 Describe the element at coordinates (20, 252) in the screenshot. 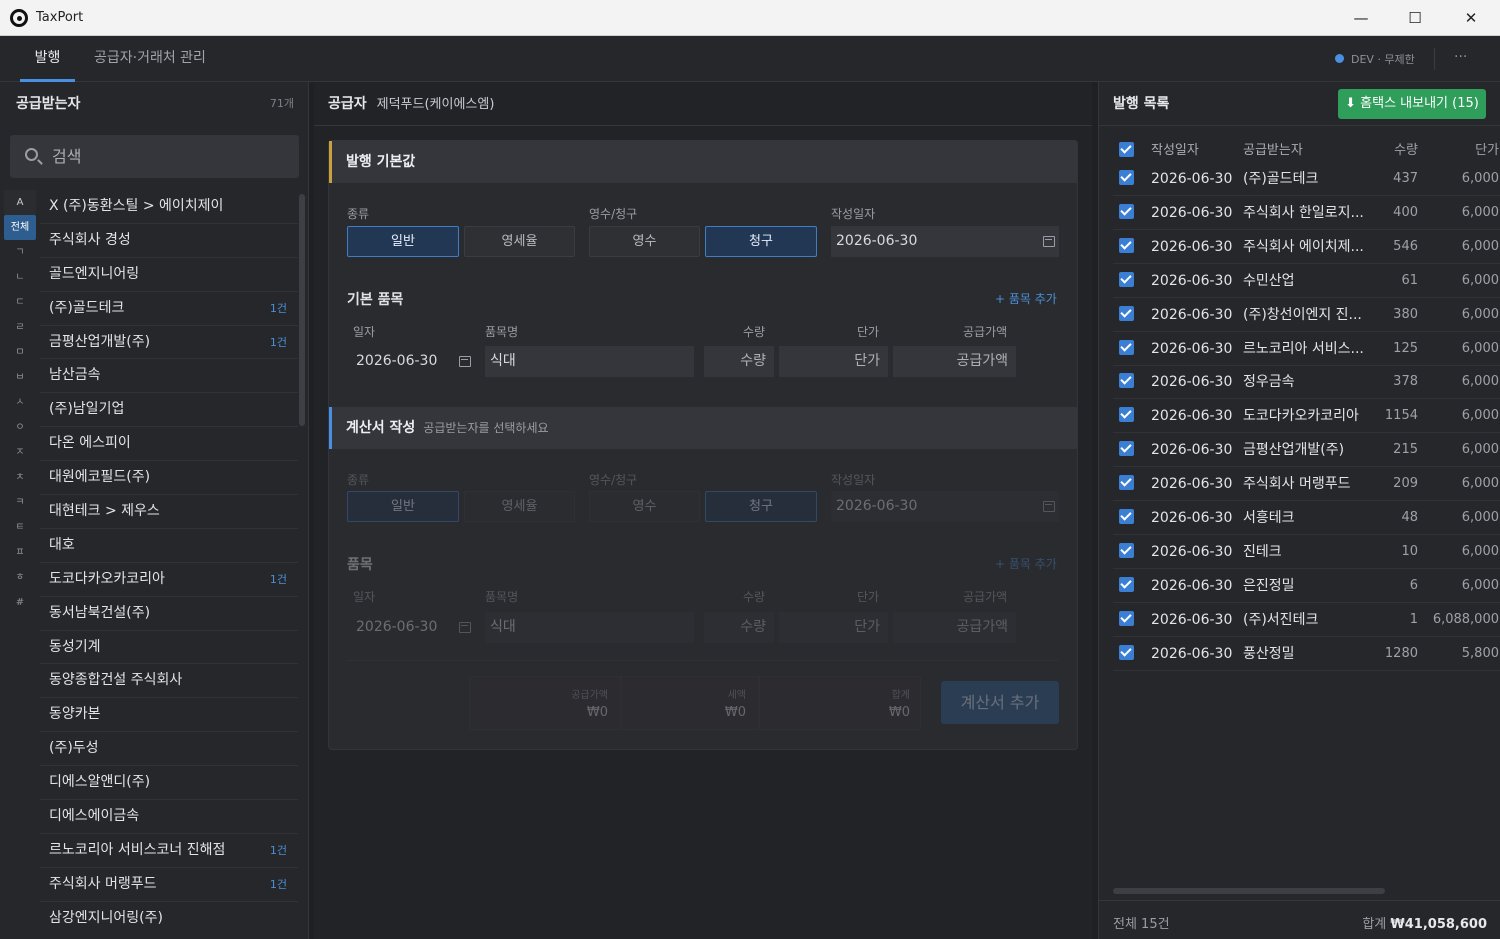

I see `index-item: ㄱ` at that location.